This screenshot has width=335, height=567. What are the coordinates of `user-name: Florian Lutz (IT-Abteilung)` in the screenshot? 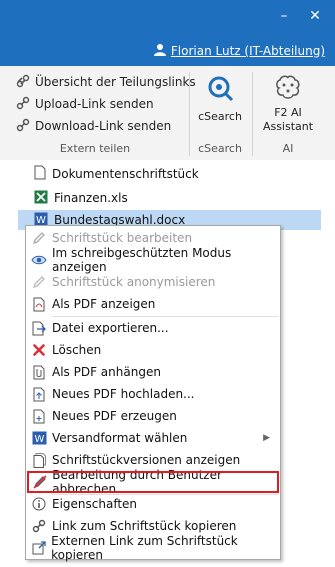 It's located at (247, 51).